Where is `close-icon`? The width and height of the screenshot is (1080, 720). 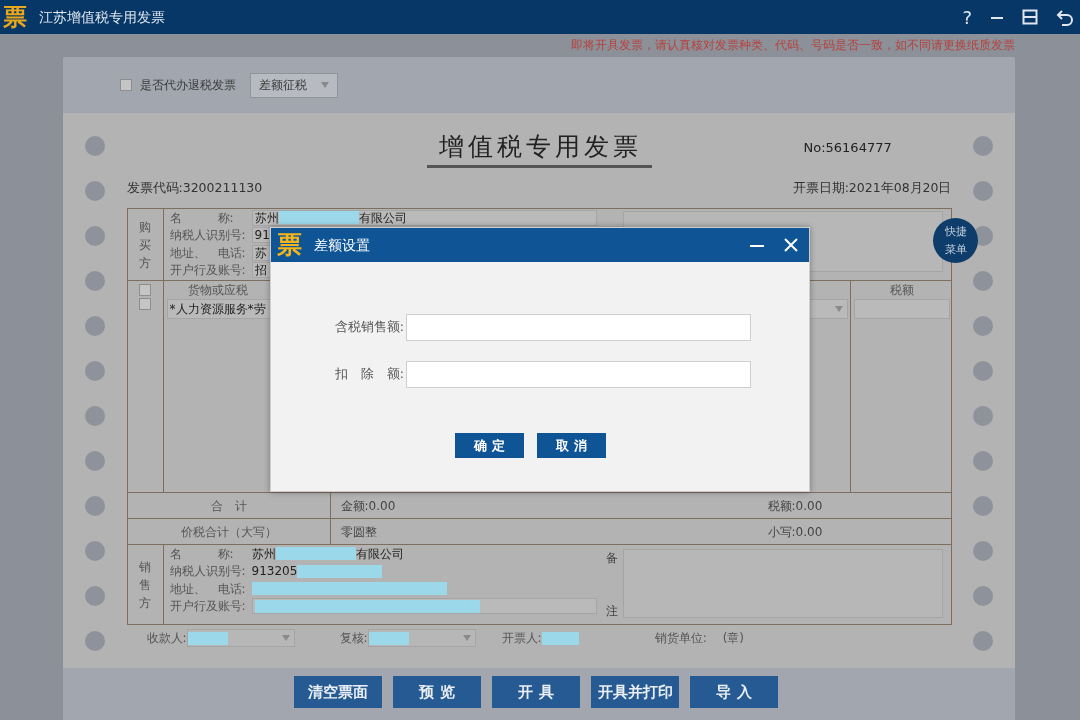 close-icon is located at coordinates (791, 245).